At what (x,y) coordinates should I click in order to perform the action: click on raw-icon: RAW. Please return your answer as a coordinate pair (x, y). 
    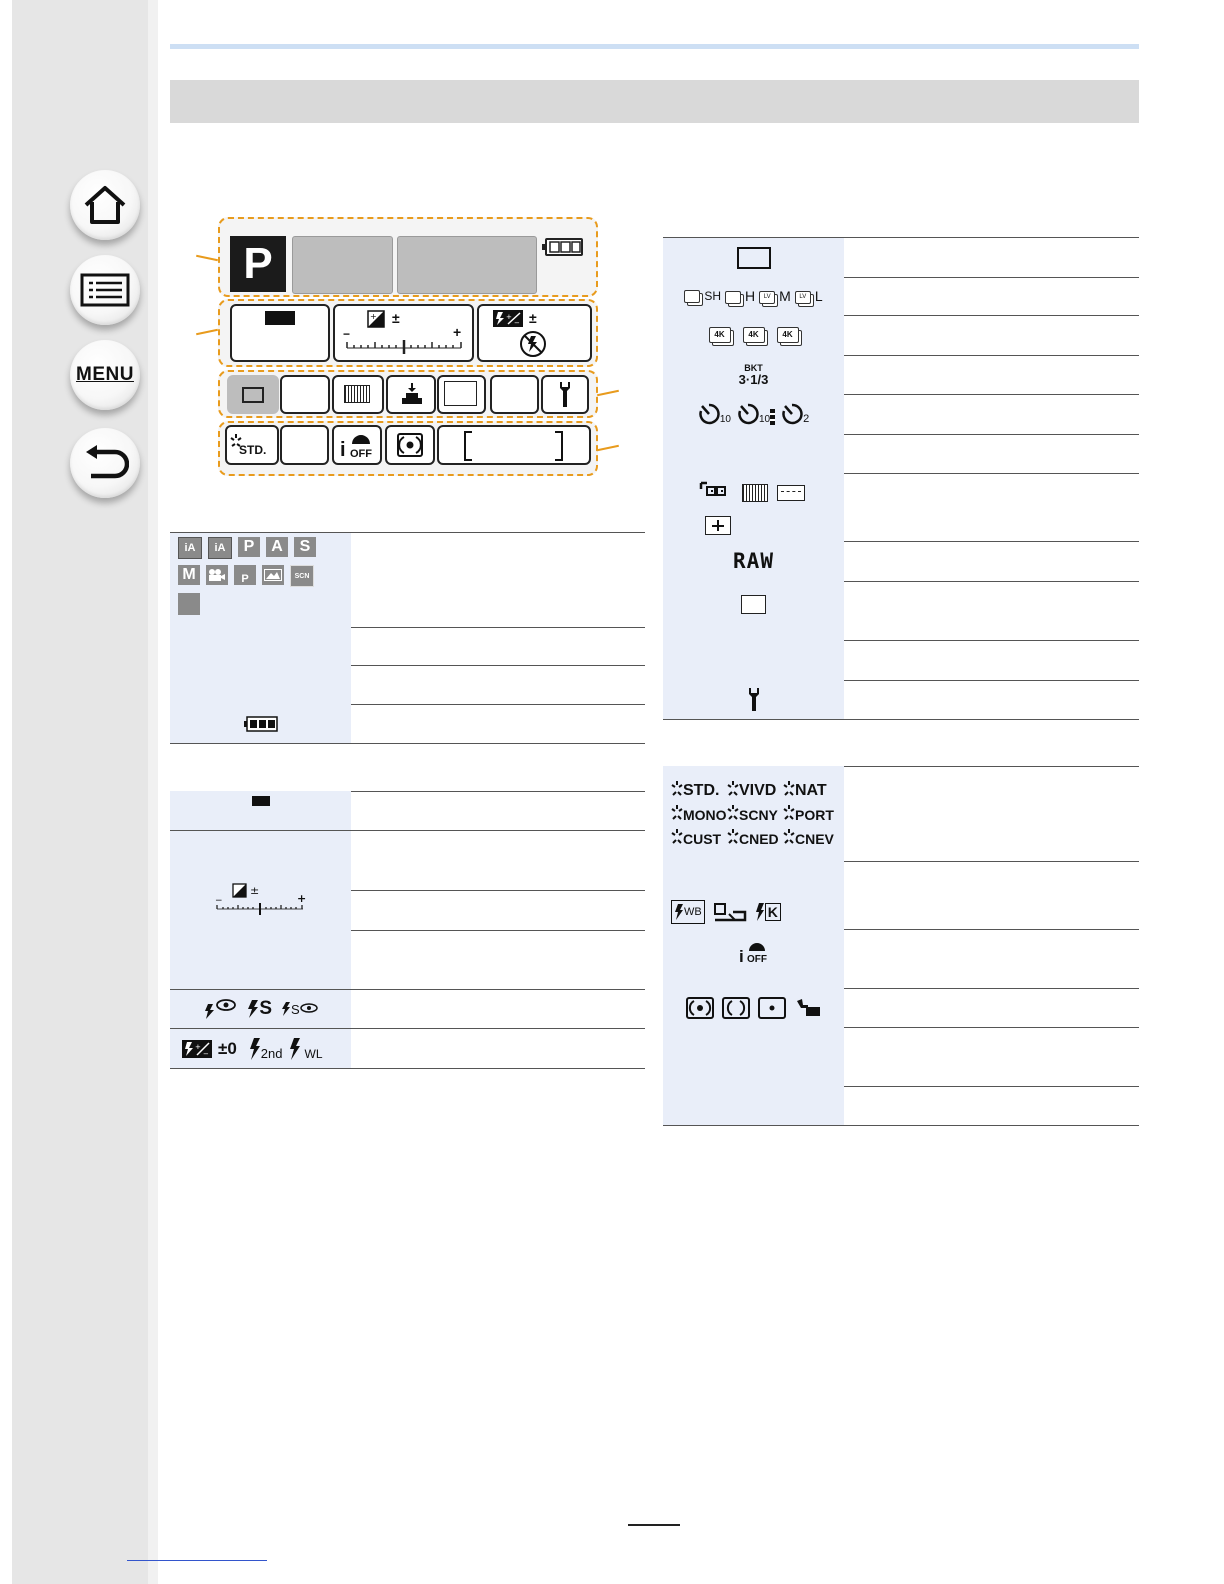
    Looking at the image, I should click on (753, 561).